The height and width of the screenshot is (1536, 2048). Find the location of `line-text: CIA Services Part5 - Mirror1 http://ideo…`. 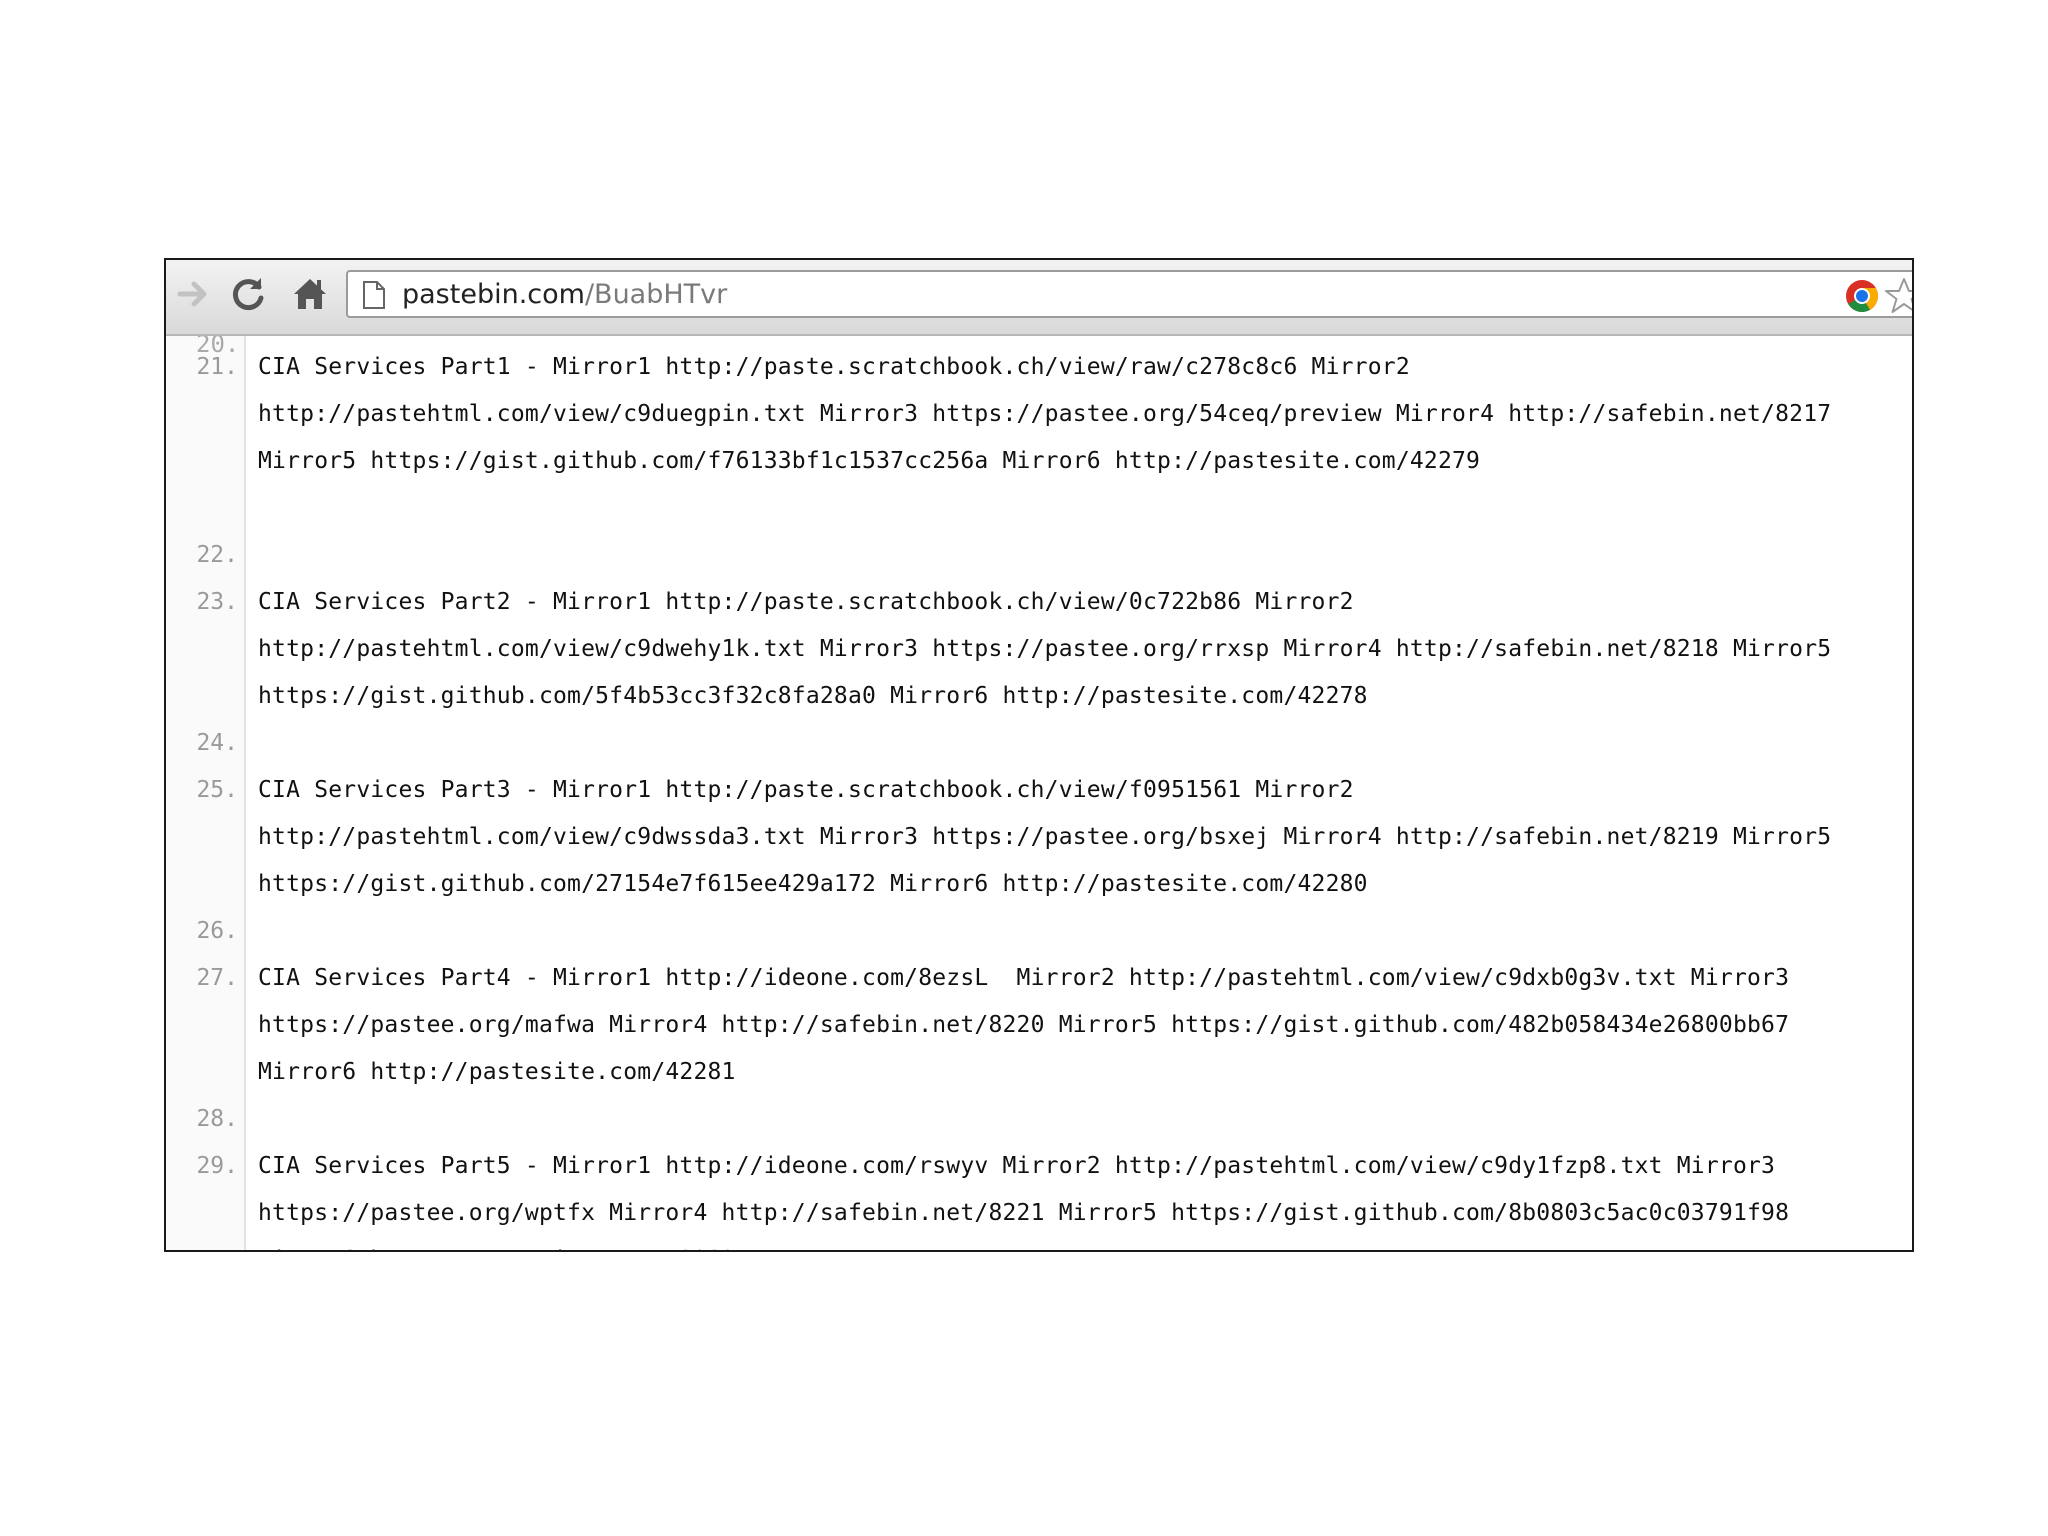

line-text: CIA Services Part5 - Mirror1 http://ideo… is located at coordinates (1017, 1166).